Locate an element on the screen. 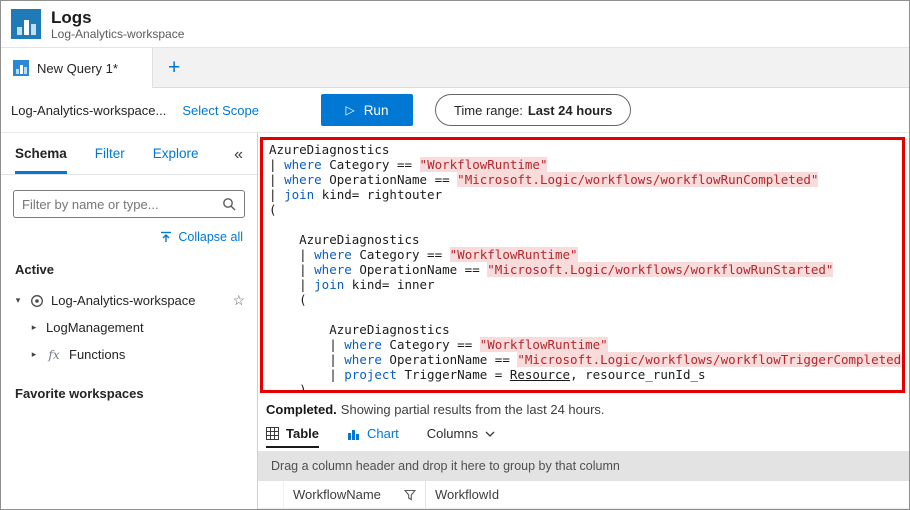 The image size is (910, 510). collapse-all-button: Collapse all is located at coordinates (129, 237).